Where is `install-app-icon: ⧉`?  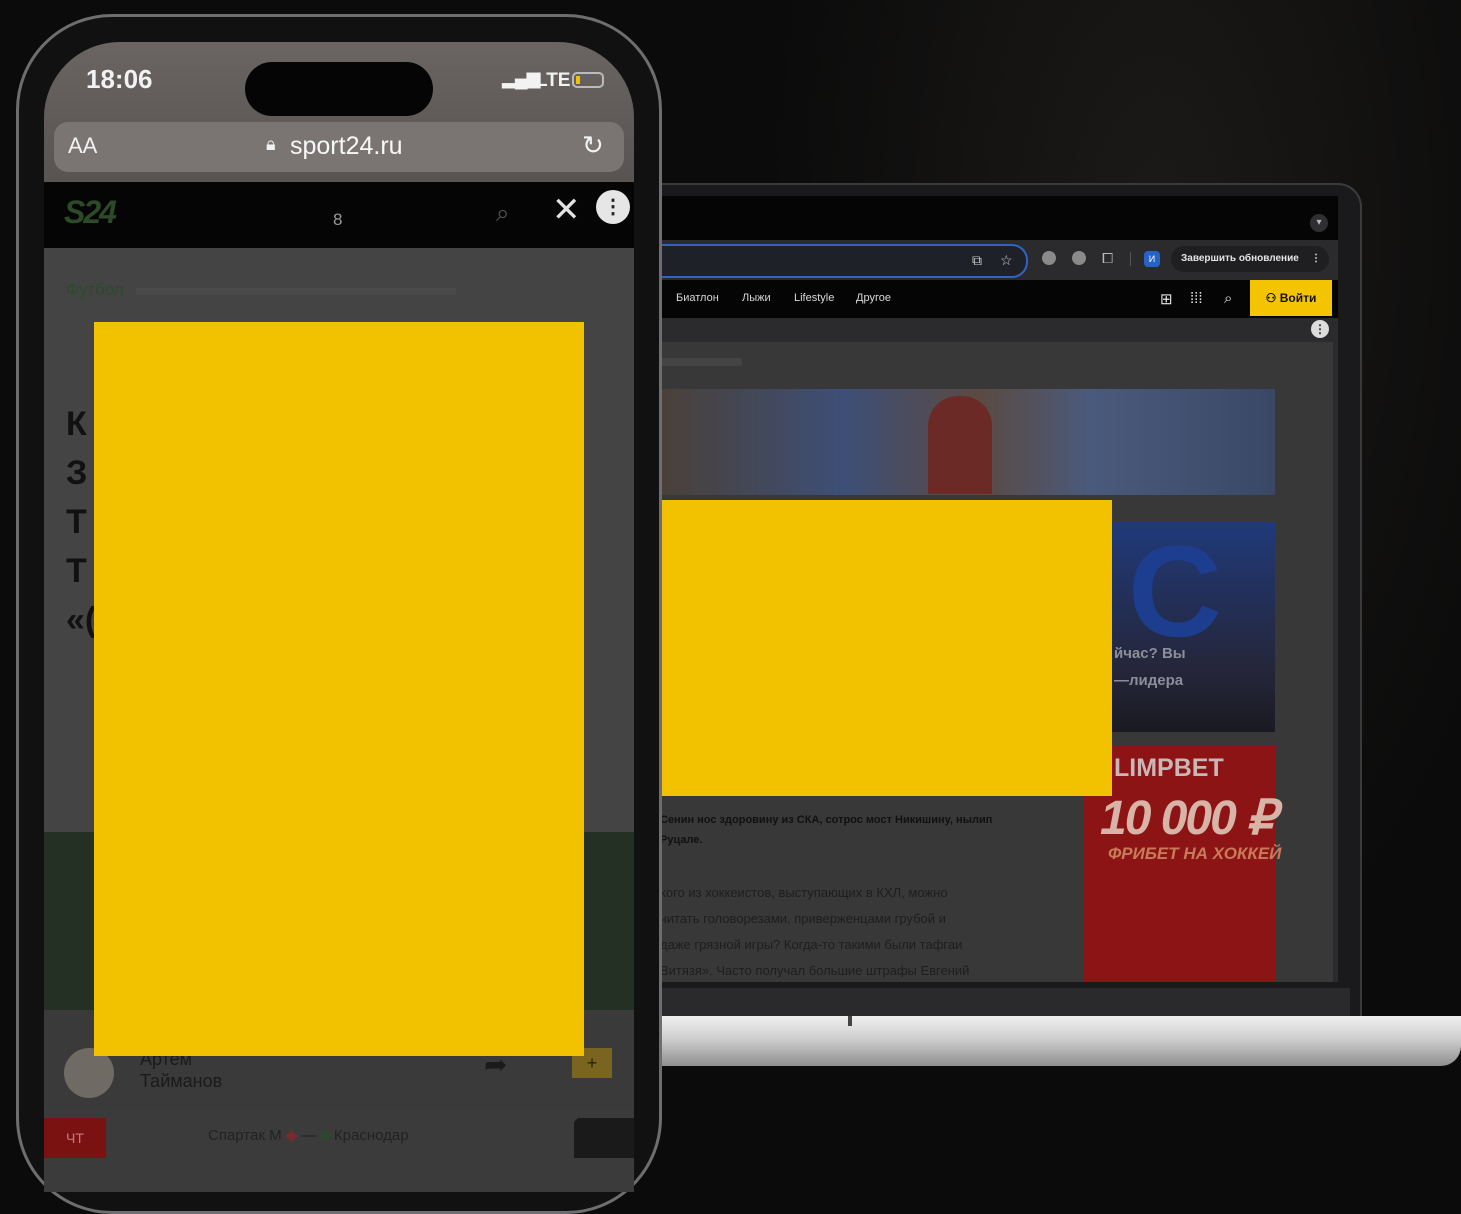
install-app-icon: ⧉ is located at coordinates (977, 260).